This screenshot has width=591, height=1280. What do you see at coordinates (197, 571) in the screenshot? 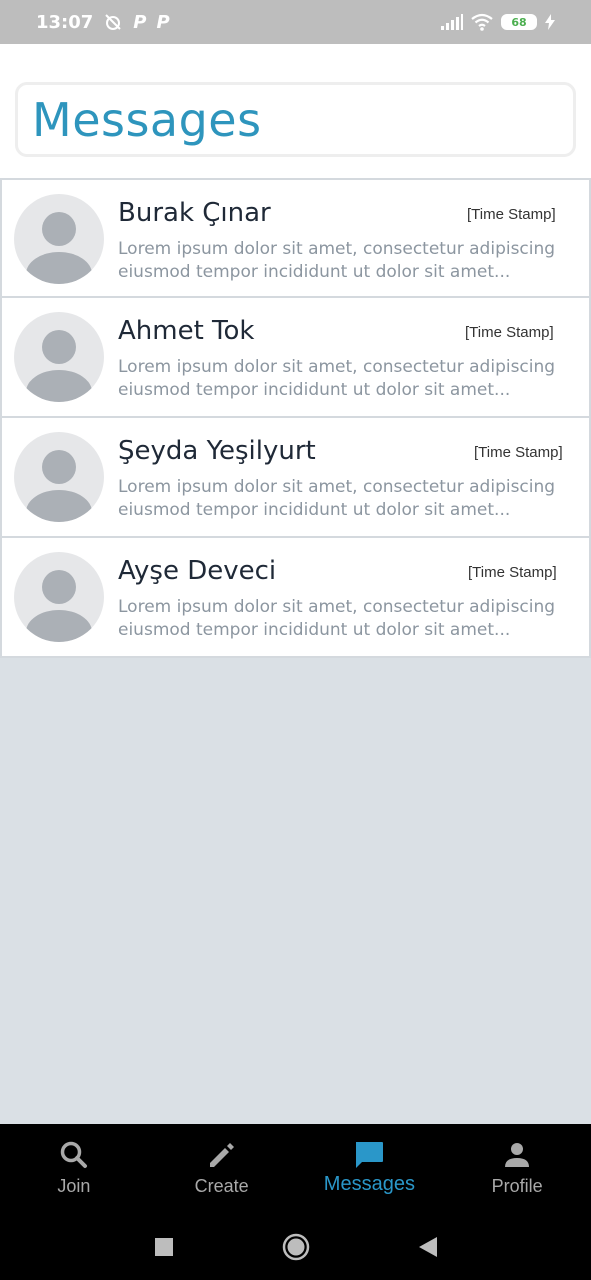
I see `contact-name: Ayşe Deveci` at bounding box center [197, 571].